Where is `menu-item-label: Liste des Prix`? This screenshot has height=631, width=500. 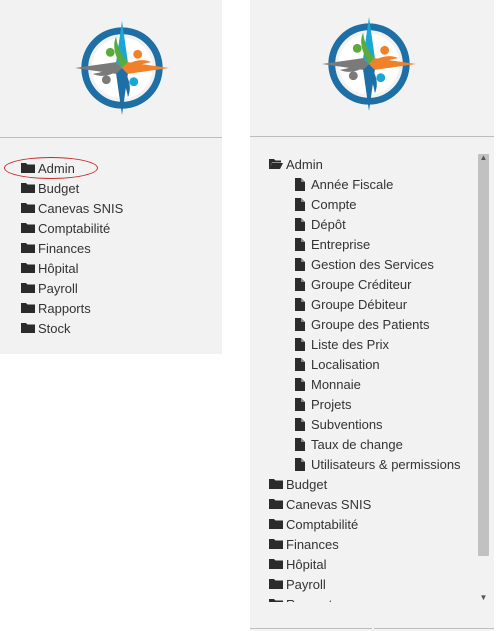
menu-item-label: Liste des Prix is located at coordinates (350, 344).